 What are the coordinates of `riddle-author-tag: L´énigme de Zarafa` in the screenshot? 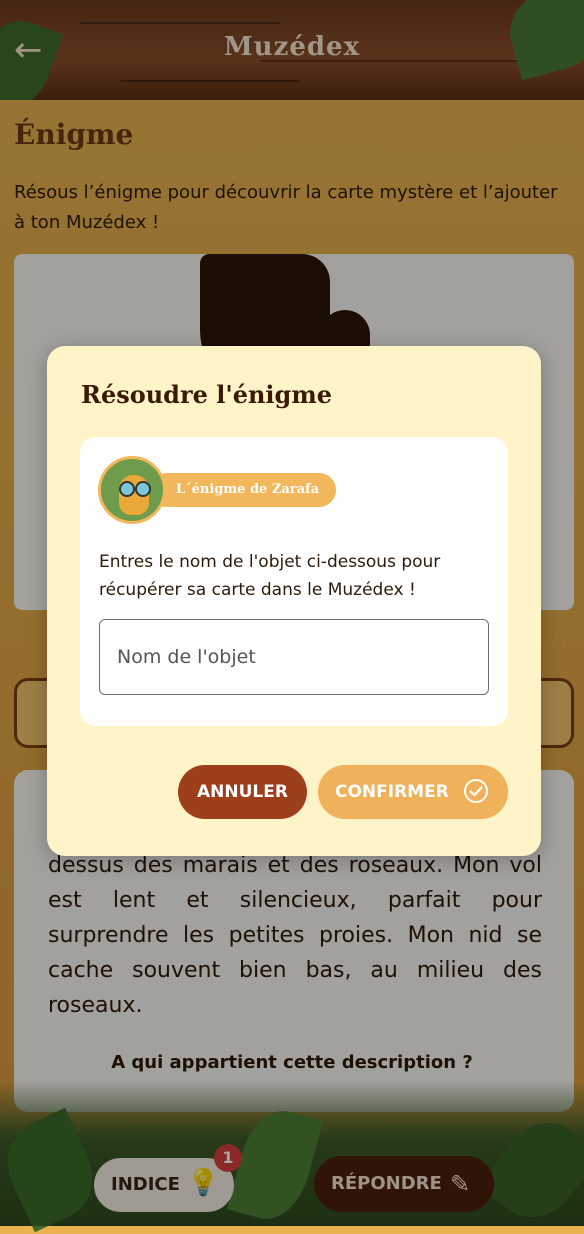 It's located at (243, 490).